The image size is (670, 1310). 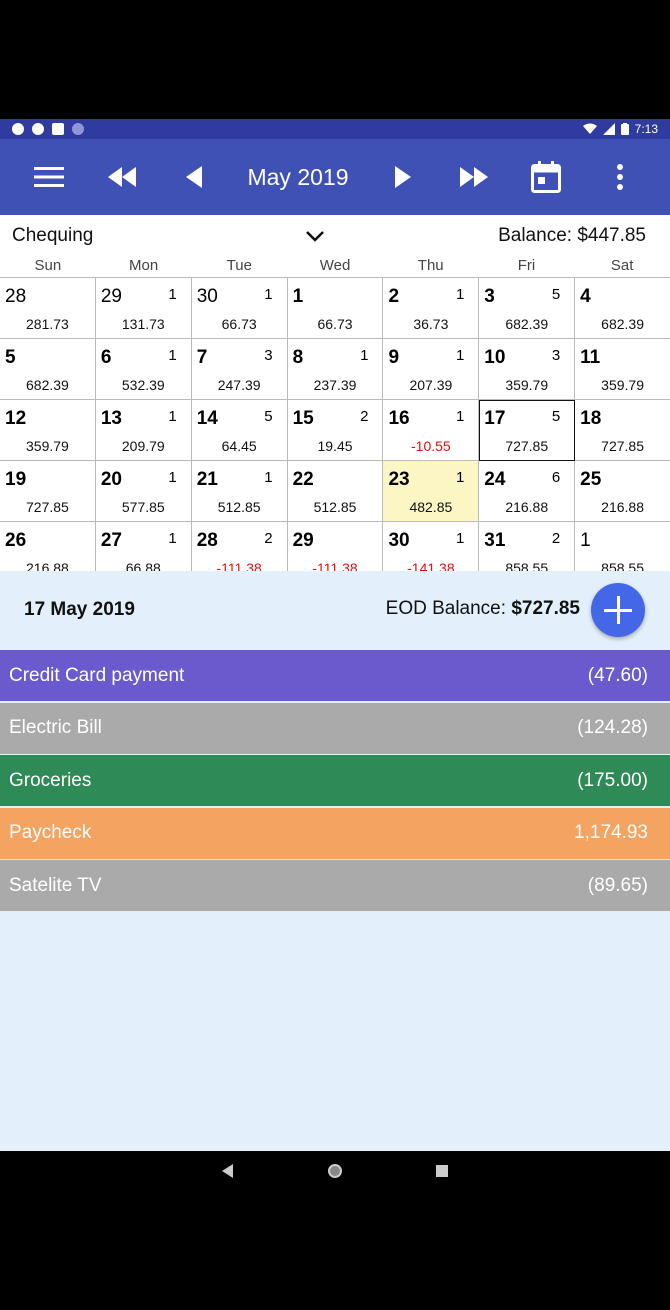 I want to click on calendar-day-cell: 22 512.85, so click(x=335, y=491).